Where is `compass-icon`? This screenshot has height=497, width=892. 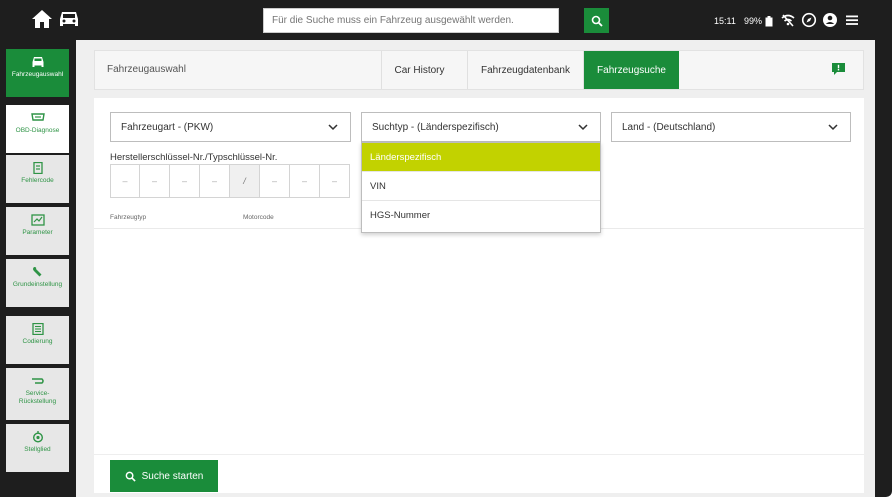
compass-icon is located at coordinates (809, 20).